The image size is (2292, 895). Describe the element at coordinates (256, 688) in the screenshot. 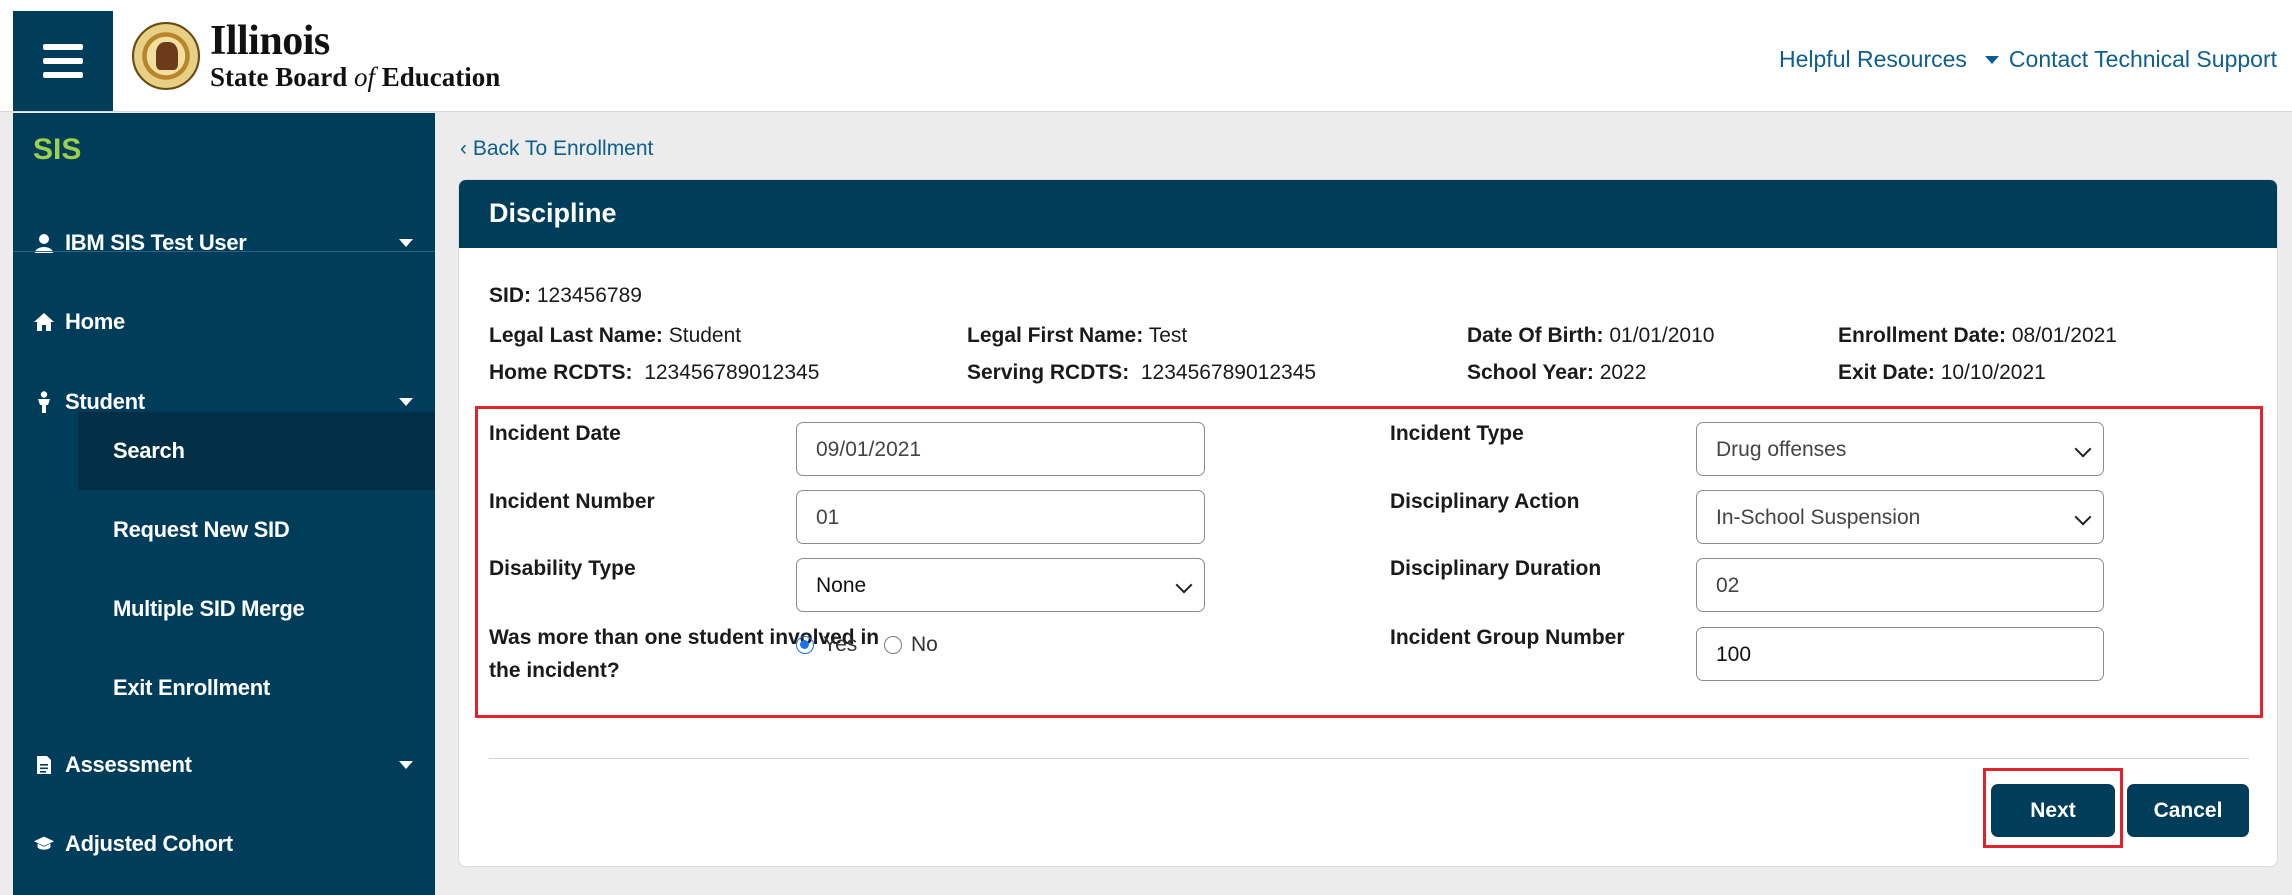

I see `sidebar-item-exit-enrollment: Exit Enrollment` at that location.